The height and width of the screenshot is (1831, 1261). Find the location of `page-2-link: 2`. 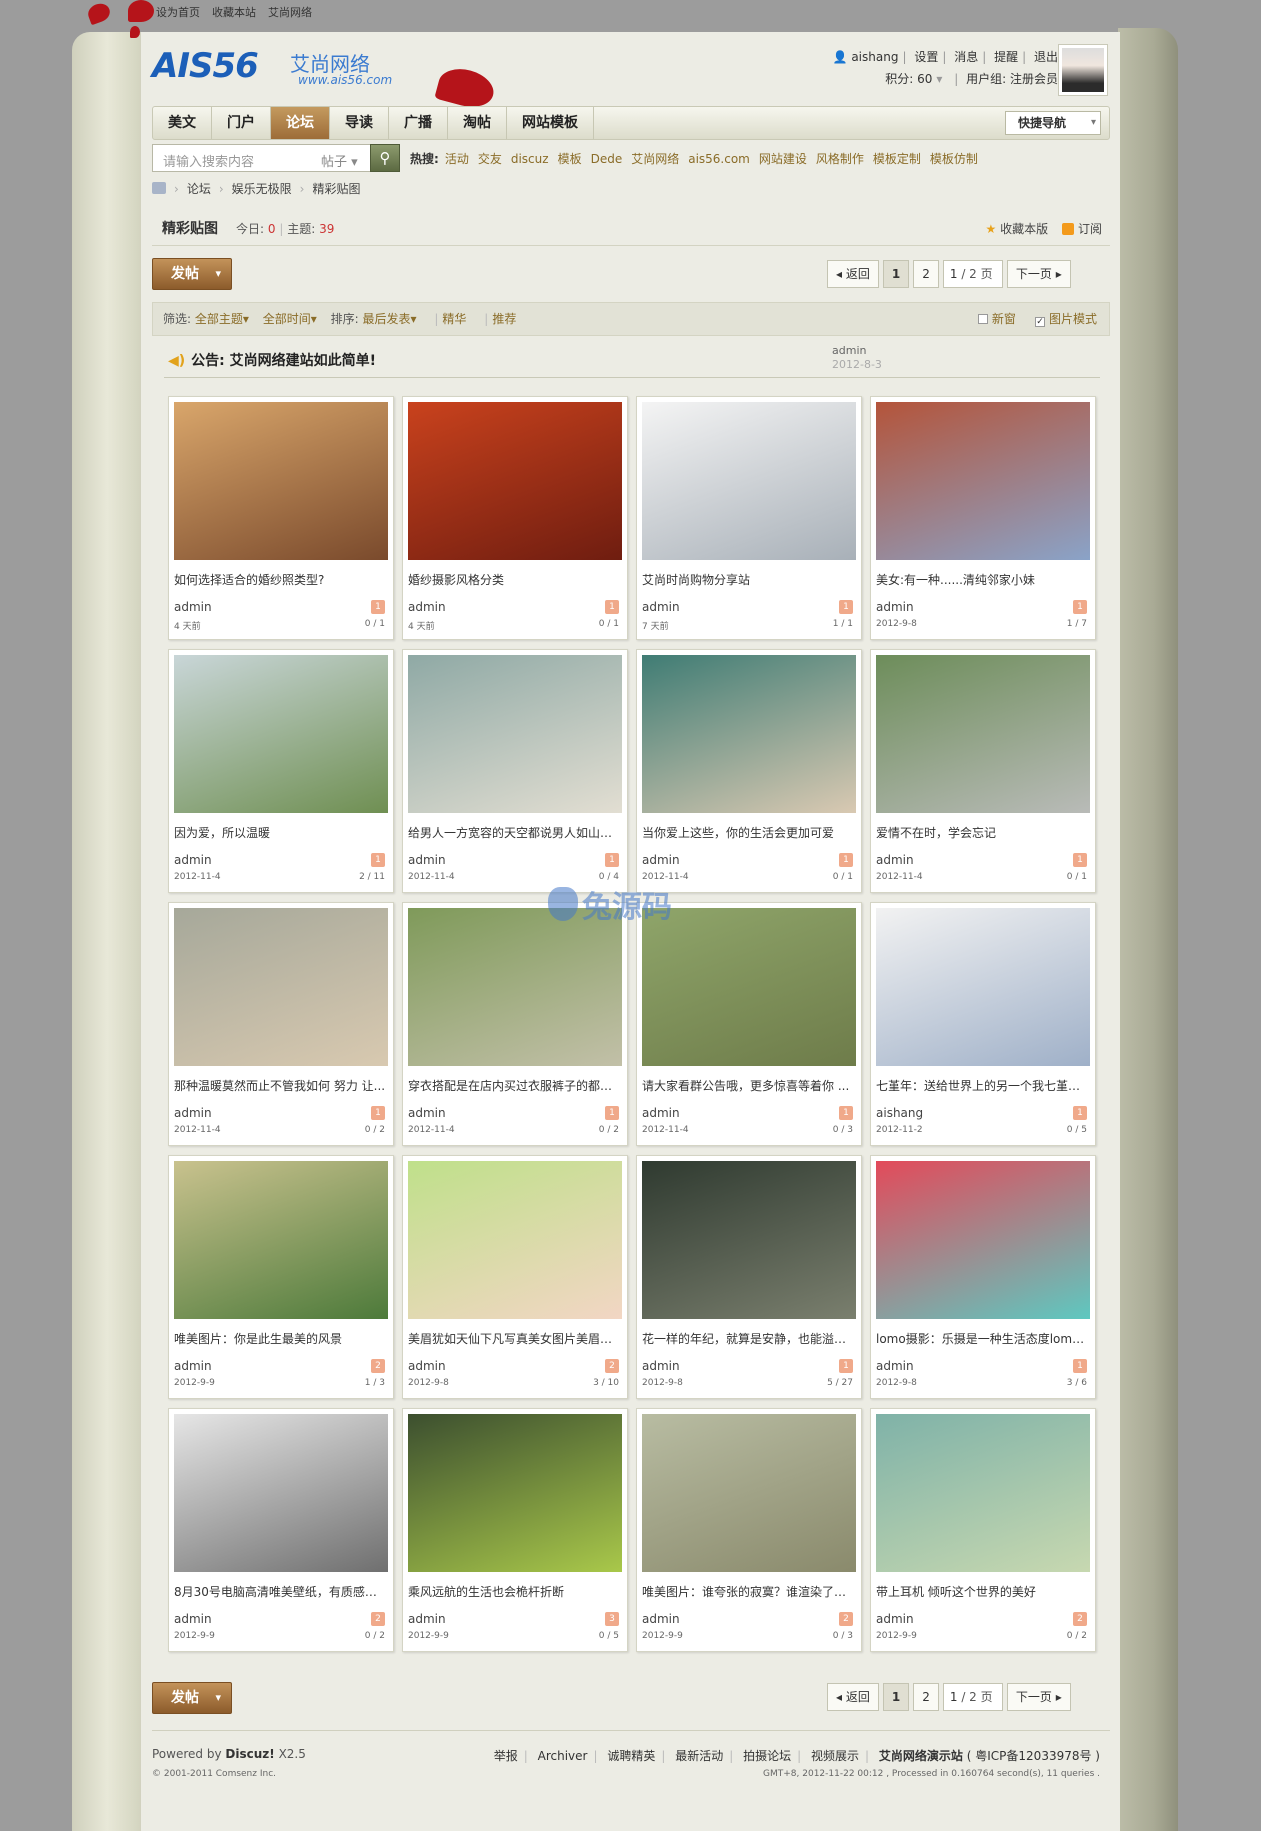

page-2-link: 2 is located at coordinates (926, 274).